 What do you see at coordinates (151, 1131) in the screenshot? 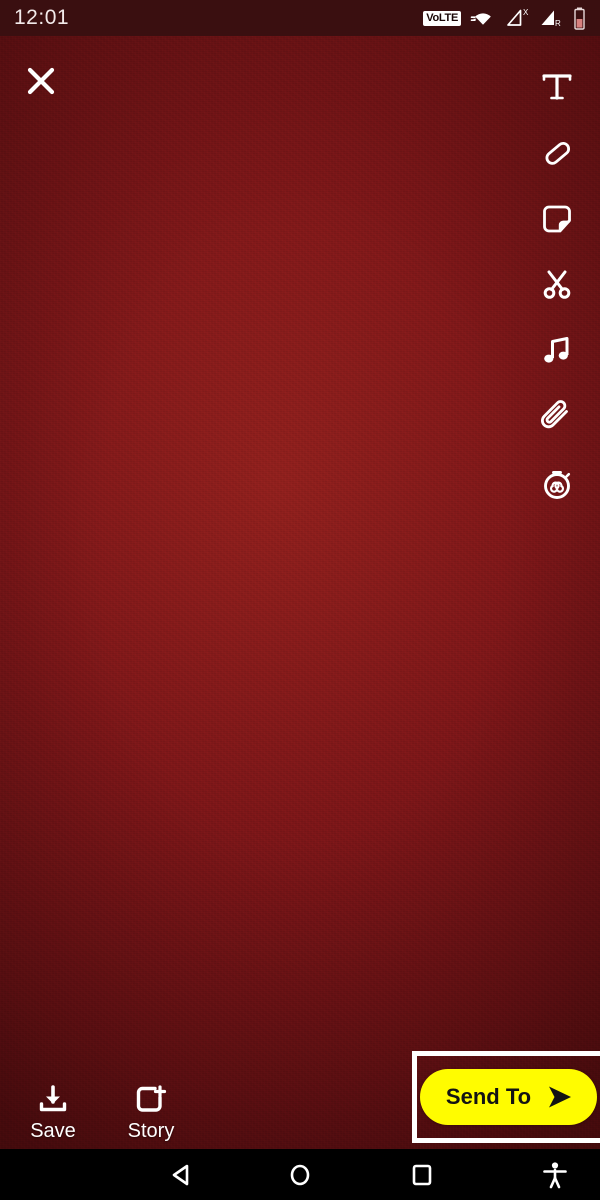
I see `story-label: Story` at bounding box center [151, 1131].